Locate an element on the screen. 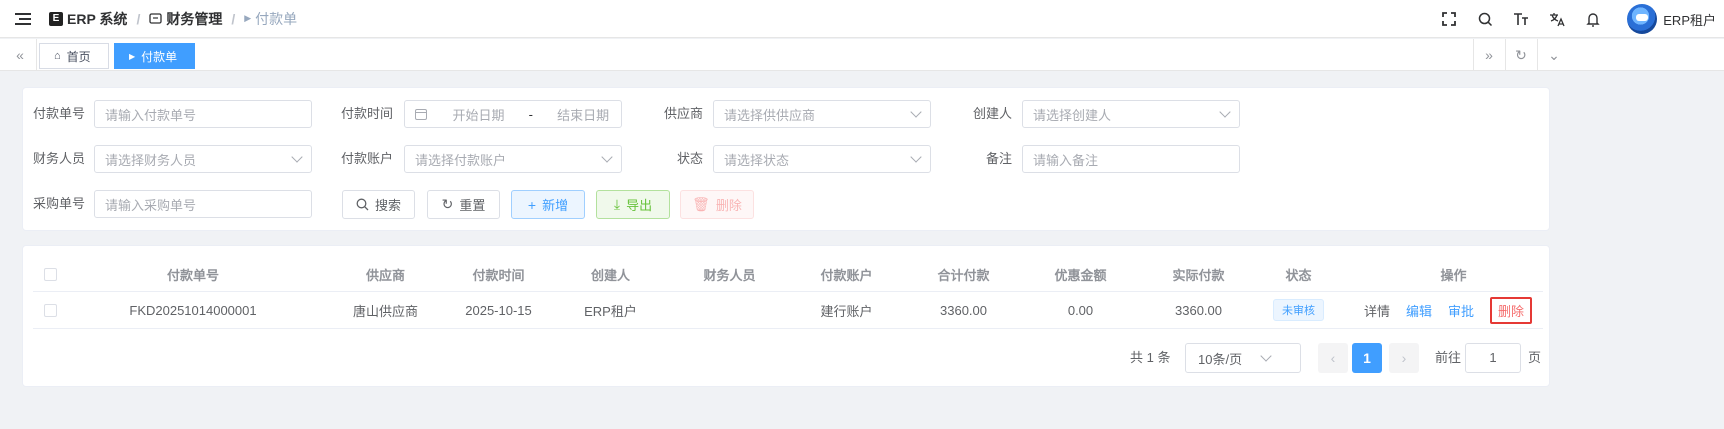 This screenshot has width=1724, height=429. tag-payment: ▶ 付款单 is located at coordinates (154, 56).